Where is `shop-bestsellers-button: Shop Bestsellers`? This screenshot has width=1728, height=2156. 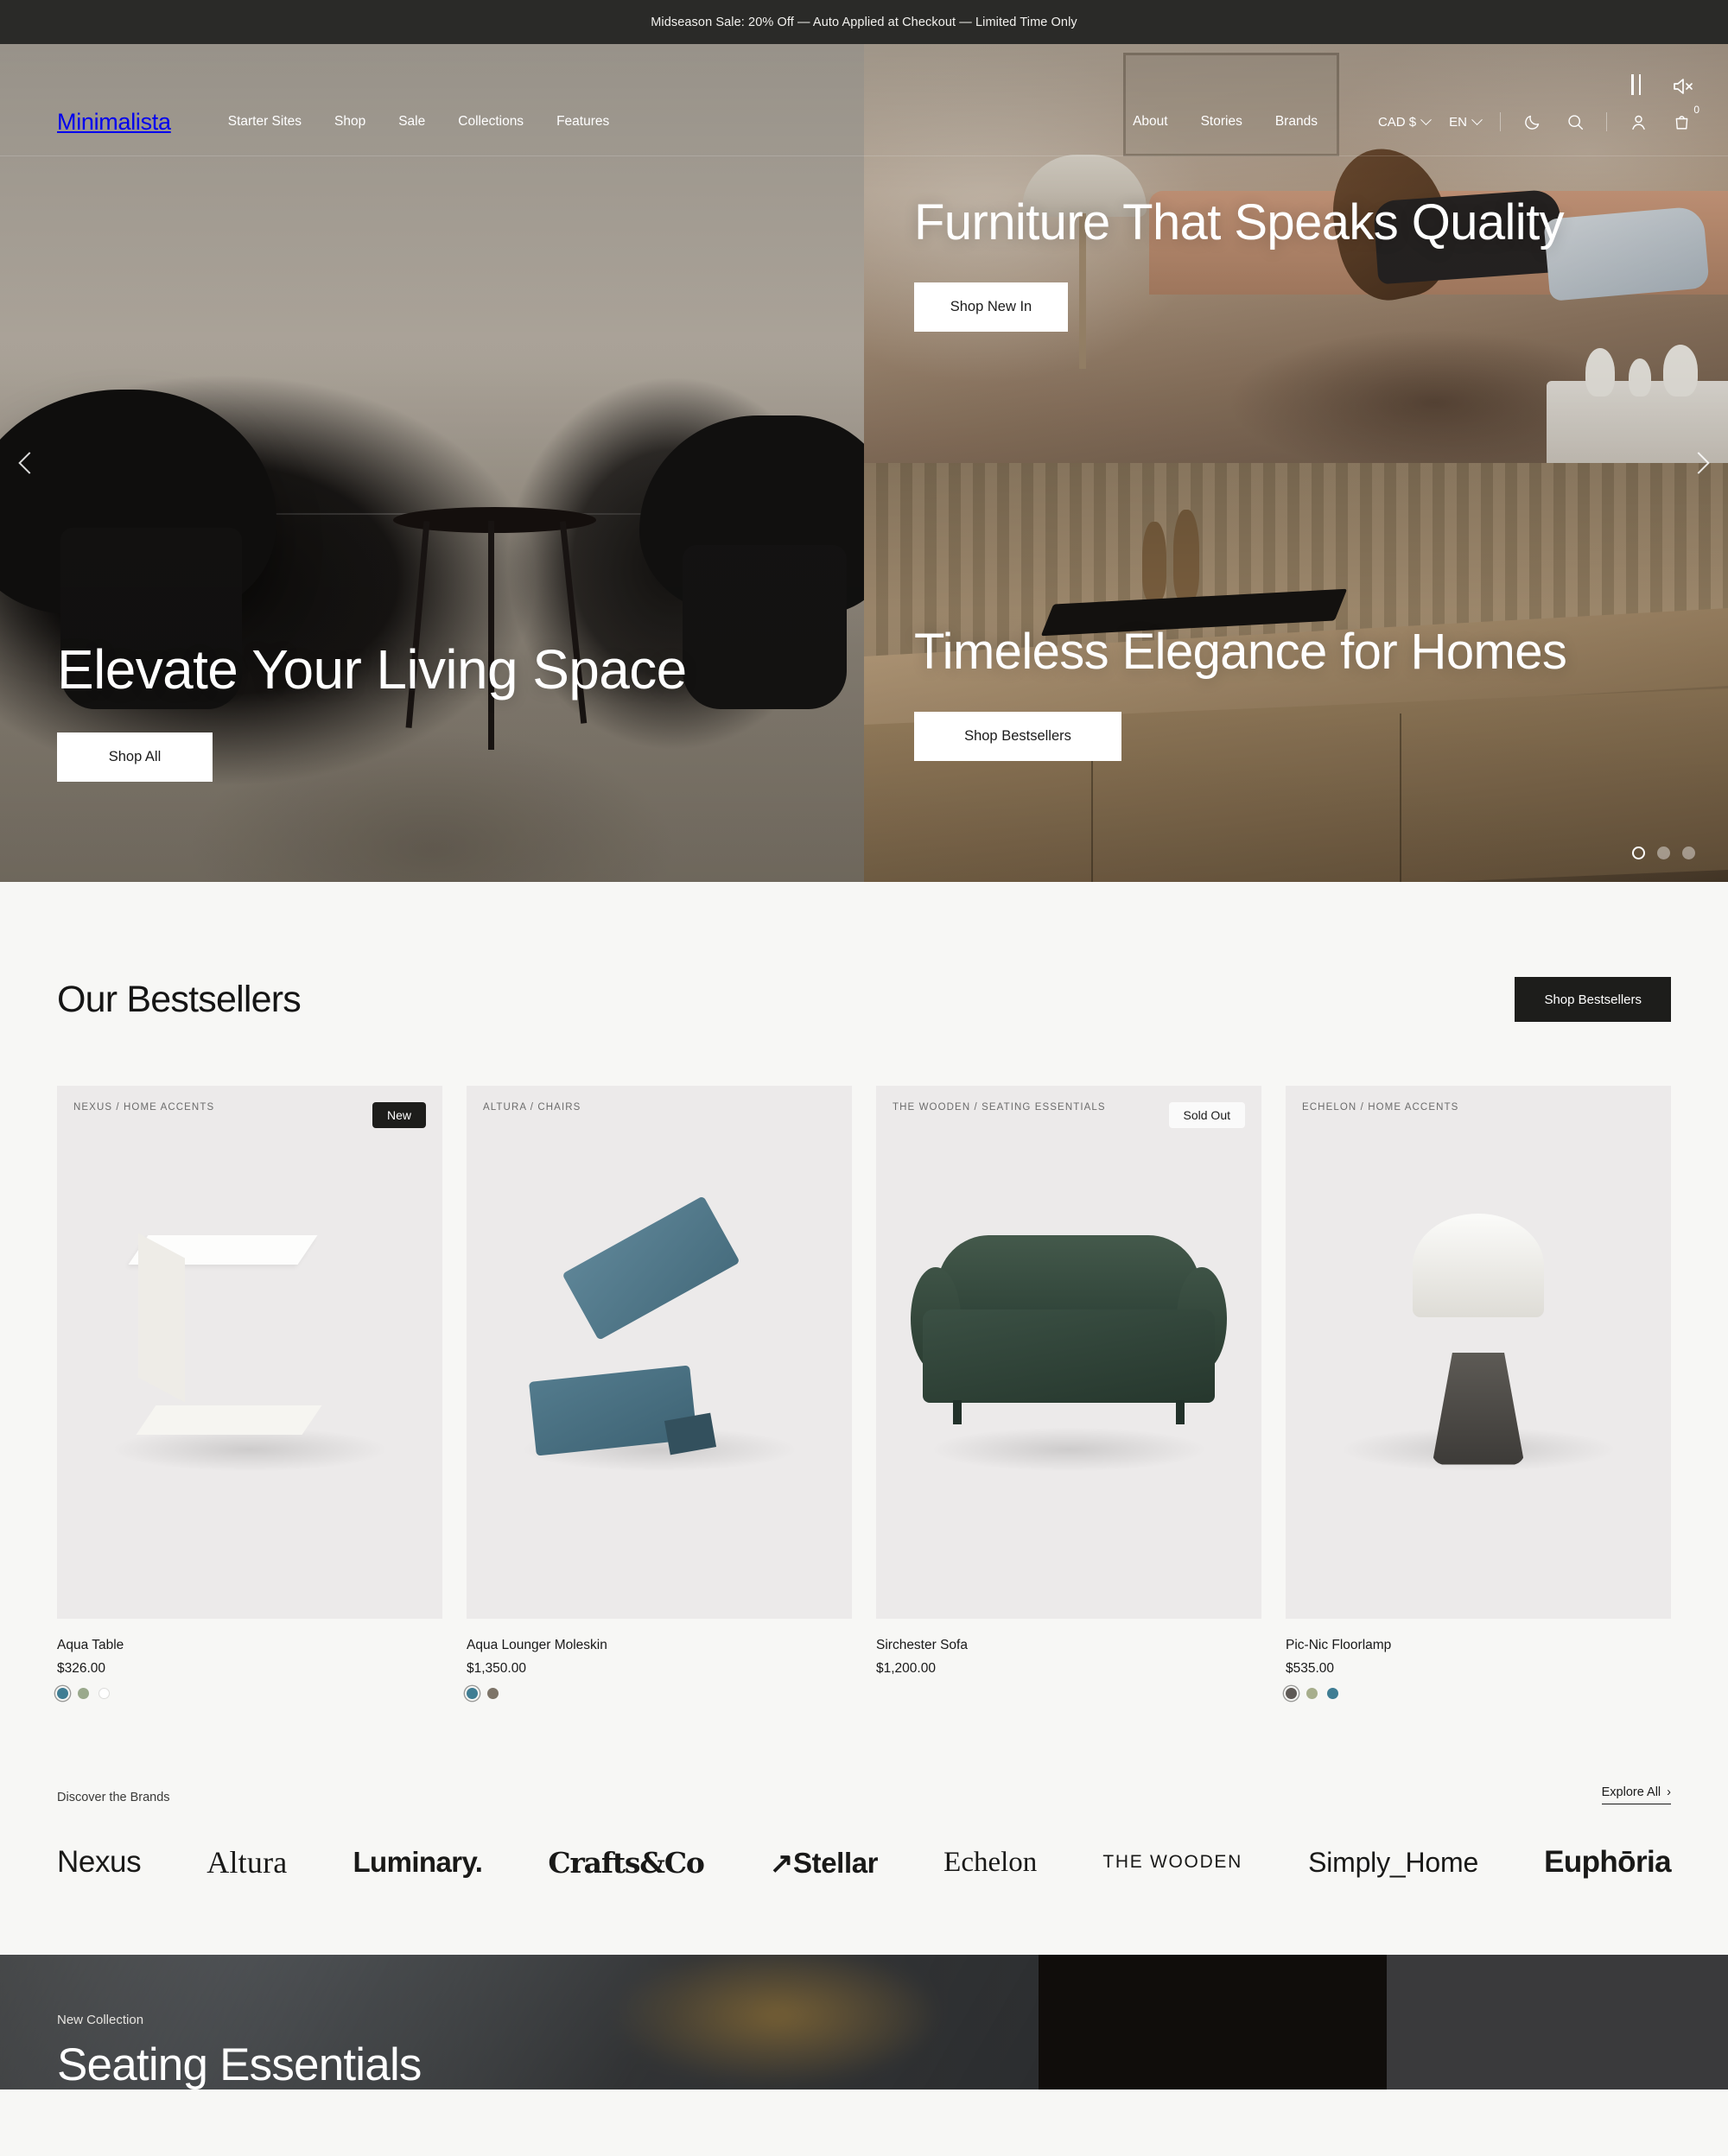 shop-bestsellers-button: Shop Bestsellers is located at coordinates (1593, 1000).